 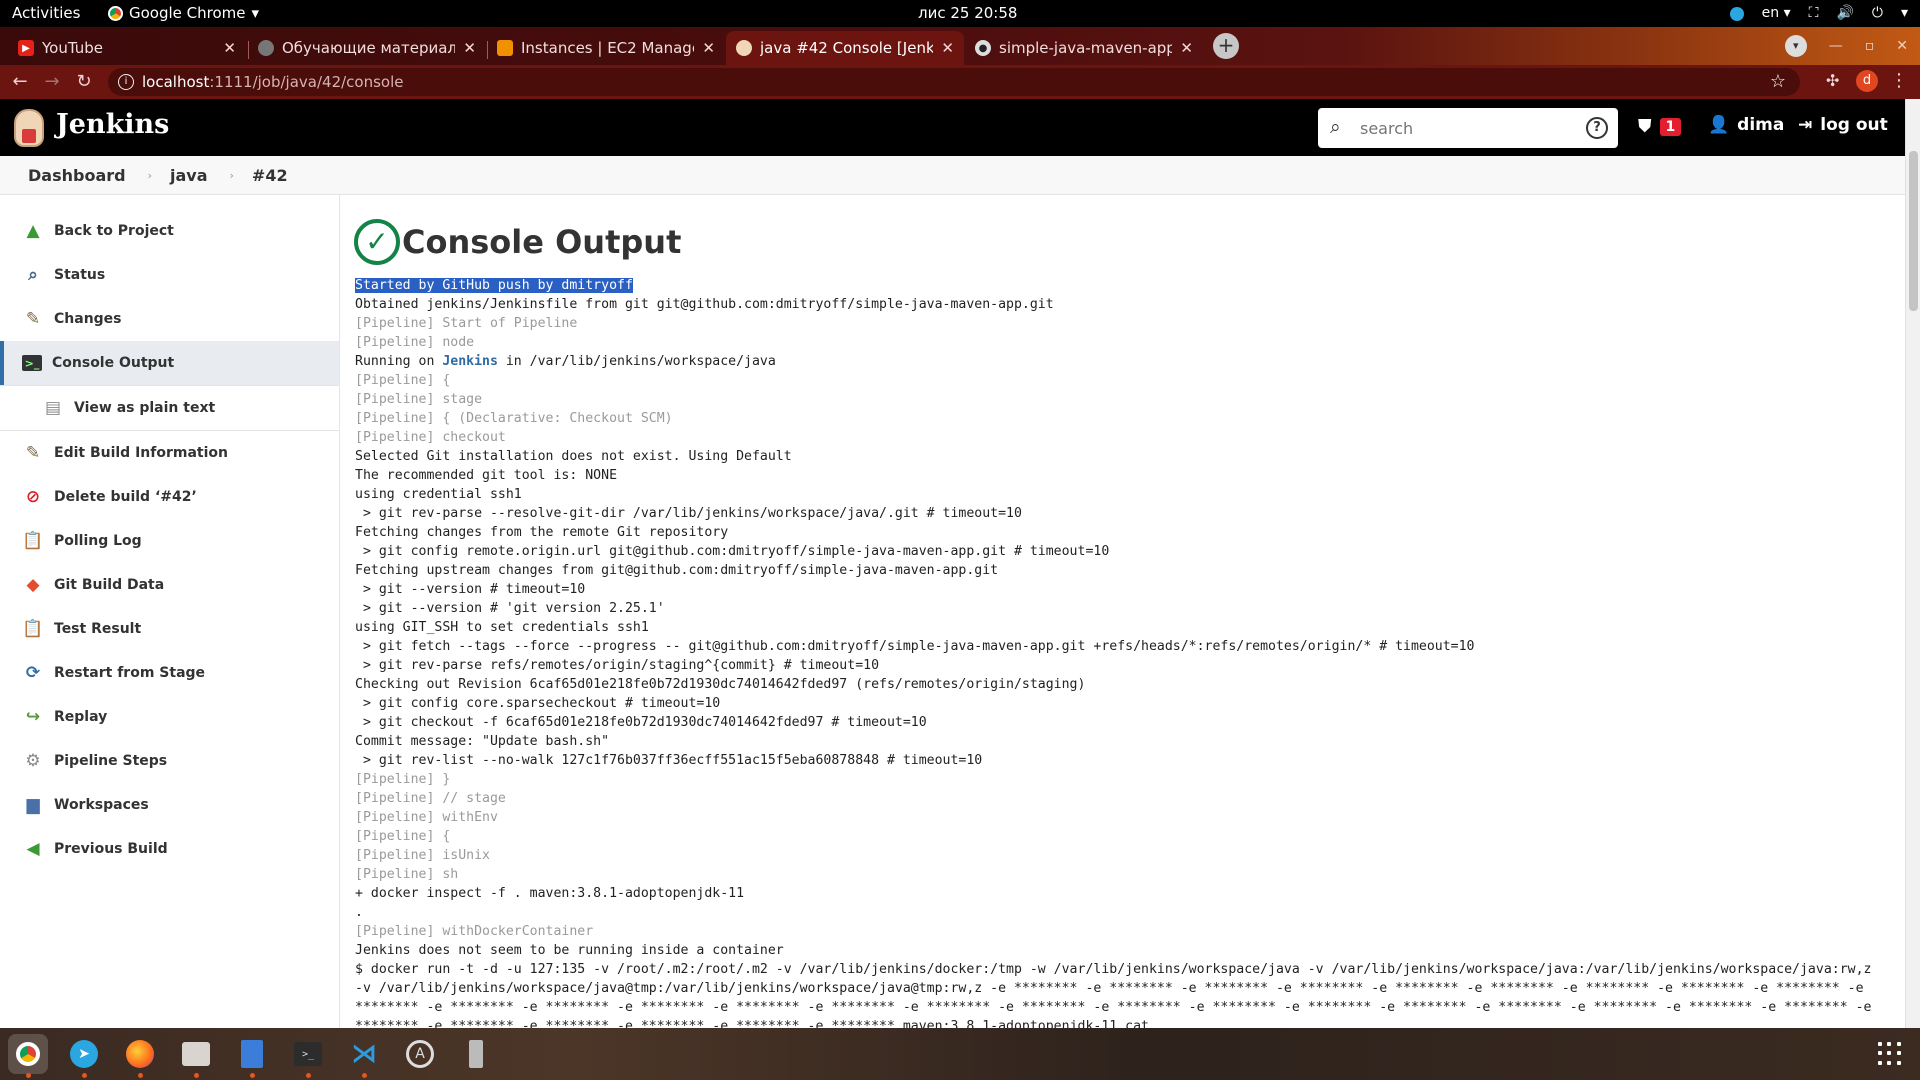 What do you see at coordinates (270, 175) in the screenshot?
I see `breadcrumb-build: #42` at bounding box center [270, 175].